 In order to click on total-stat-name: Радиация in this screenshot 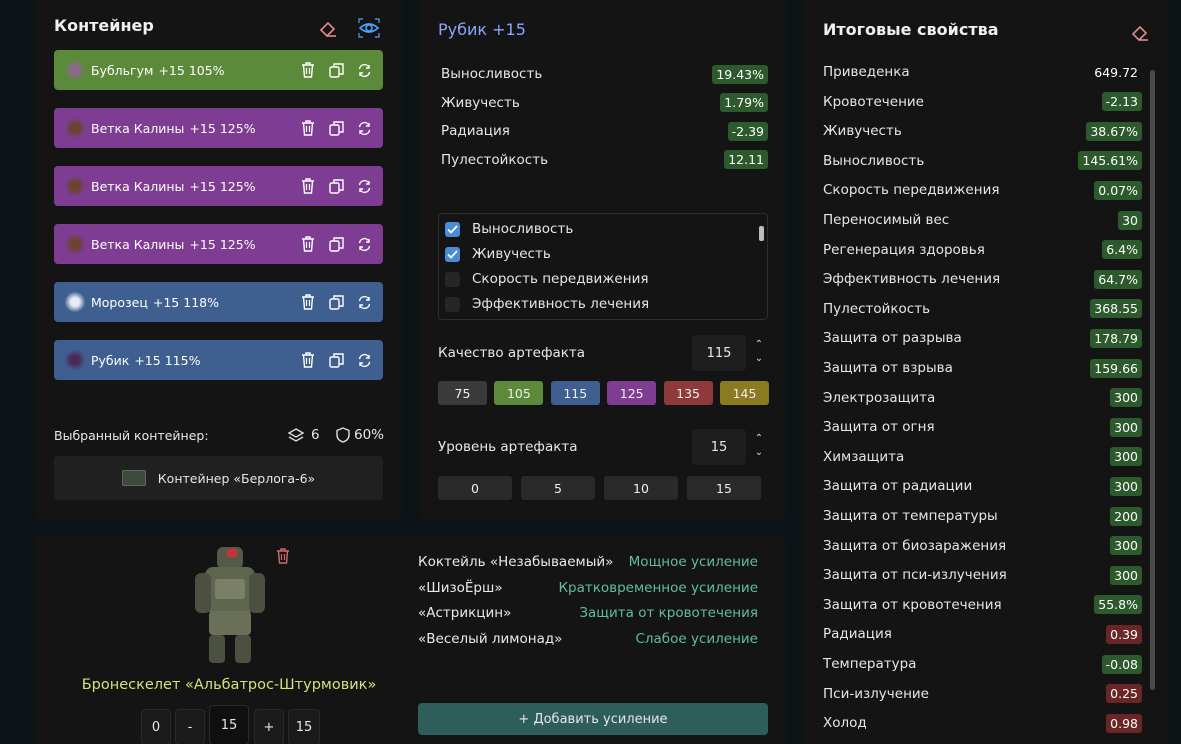, I will do `click(857, 634)`.